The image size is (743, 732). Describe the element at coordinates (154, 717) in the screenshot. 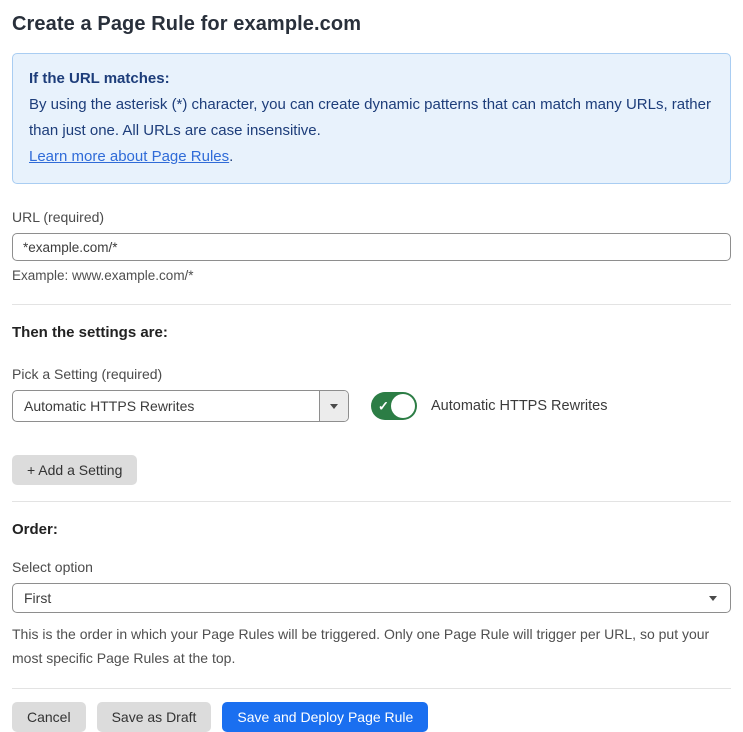

I see `save-as-draft-button: Save as Draft` at that location.